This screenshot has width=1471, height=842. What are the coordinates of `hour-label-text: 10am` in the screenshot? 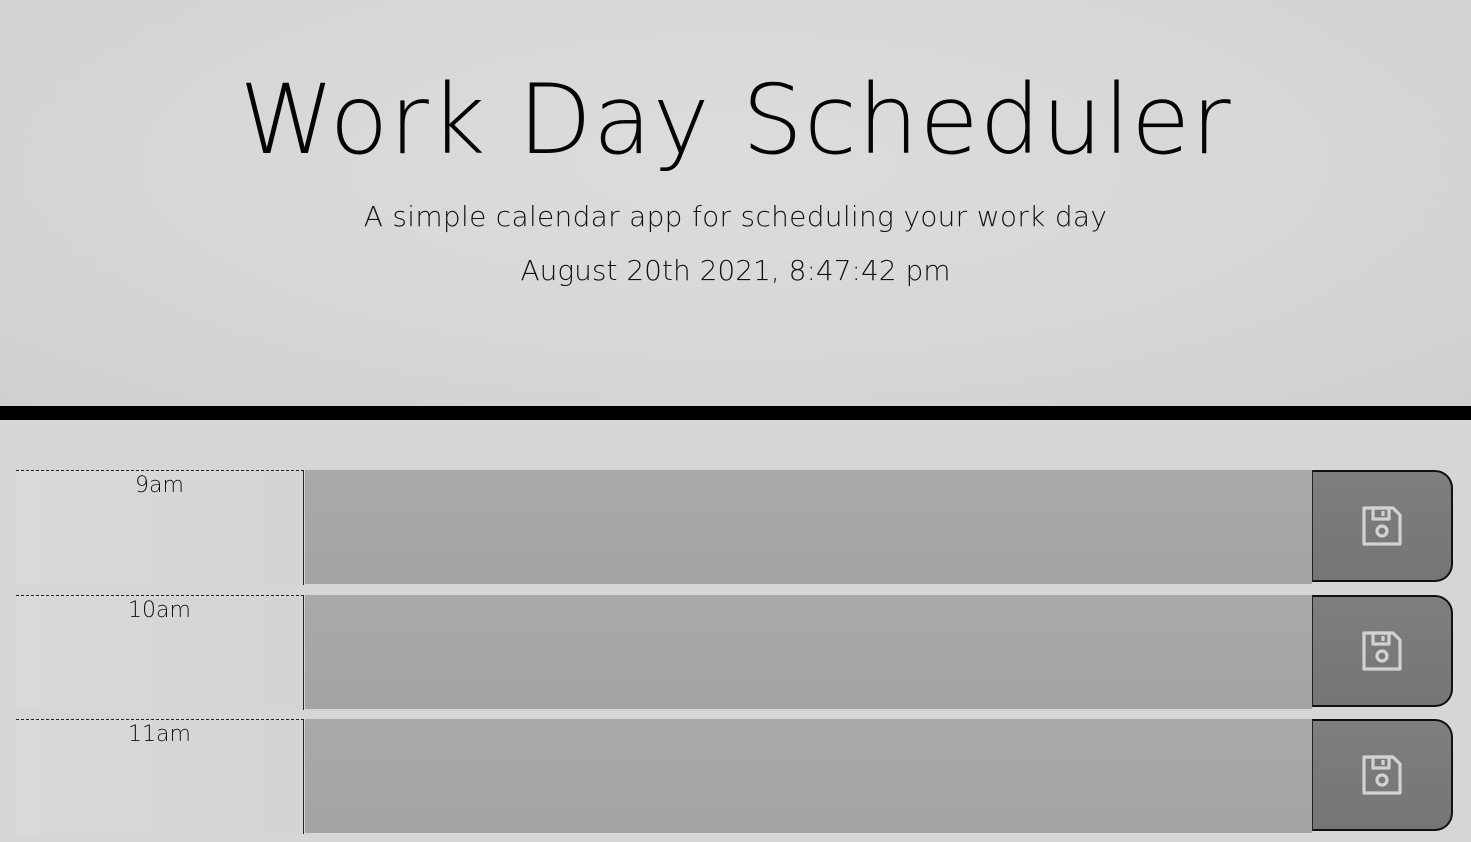 It's located at (159, 610).